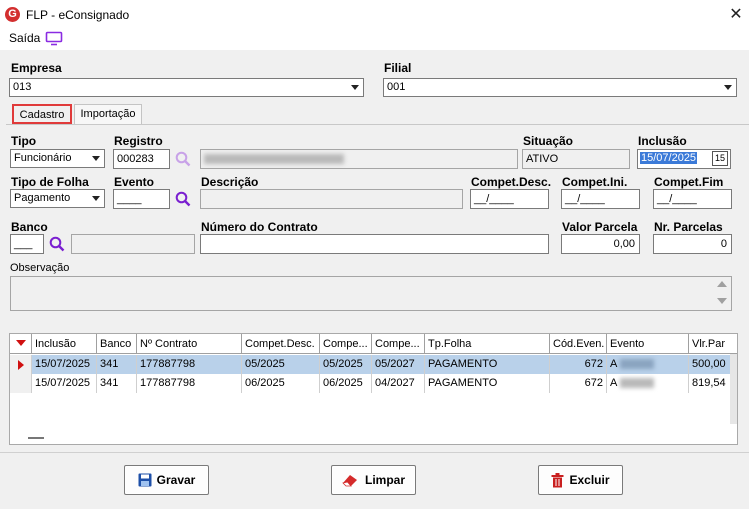  Describe the element at coordinates (576, 159) in the screenshot. I see `situacao-field: ATIVO` at that location.